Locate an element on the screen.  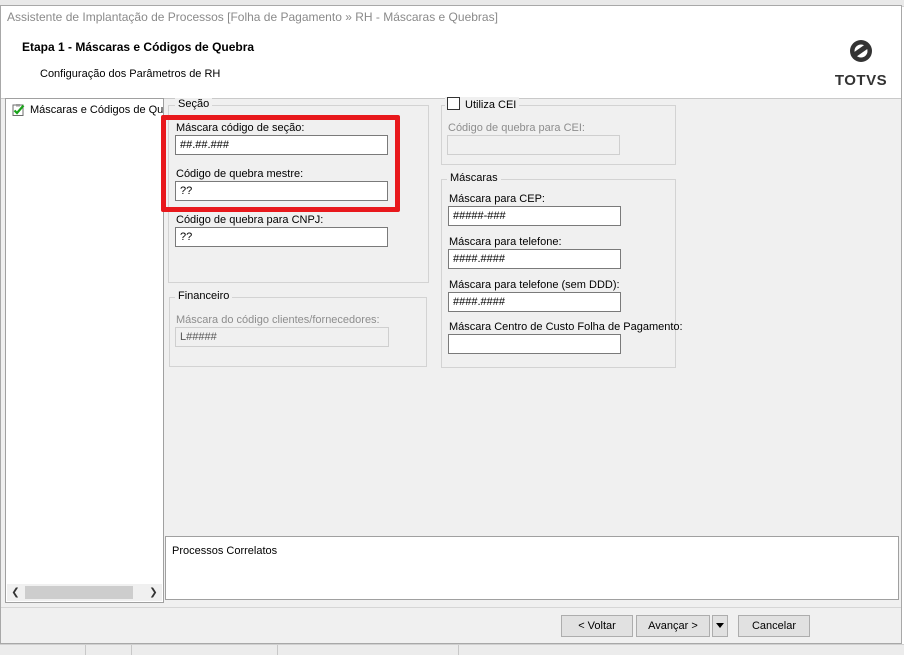
quebra-cei-label: Código de quebra para CEI: is located at coordinates (516, 128).